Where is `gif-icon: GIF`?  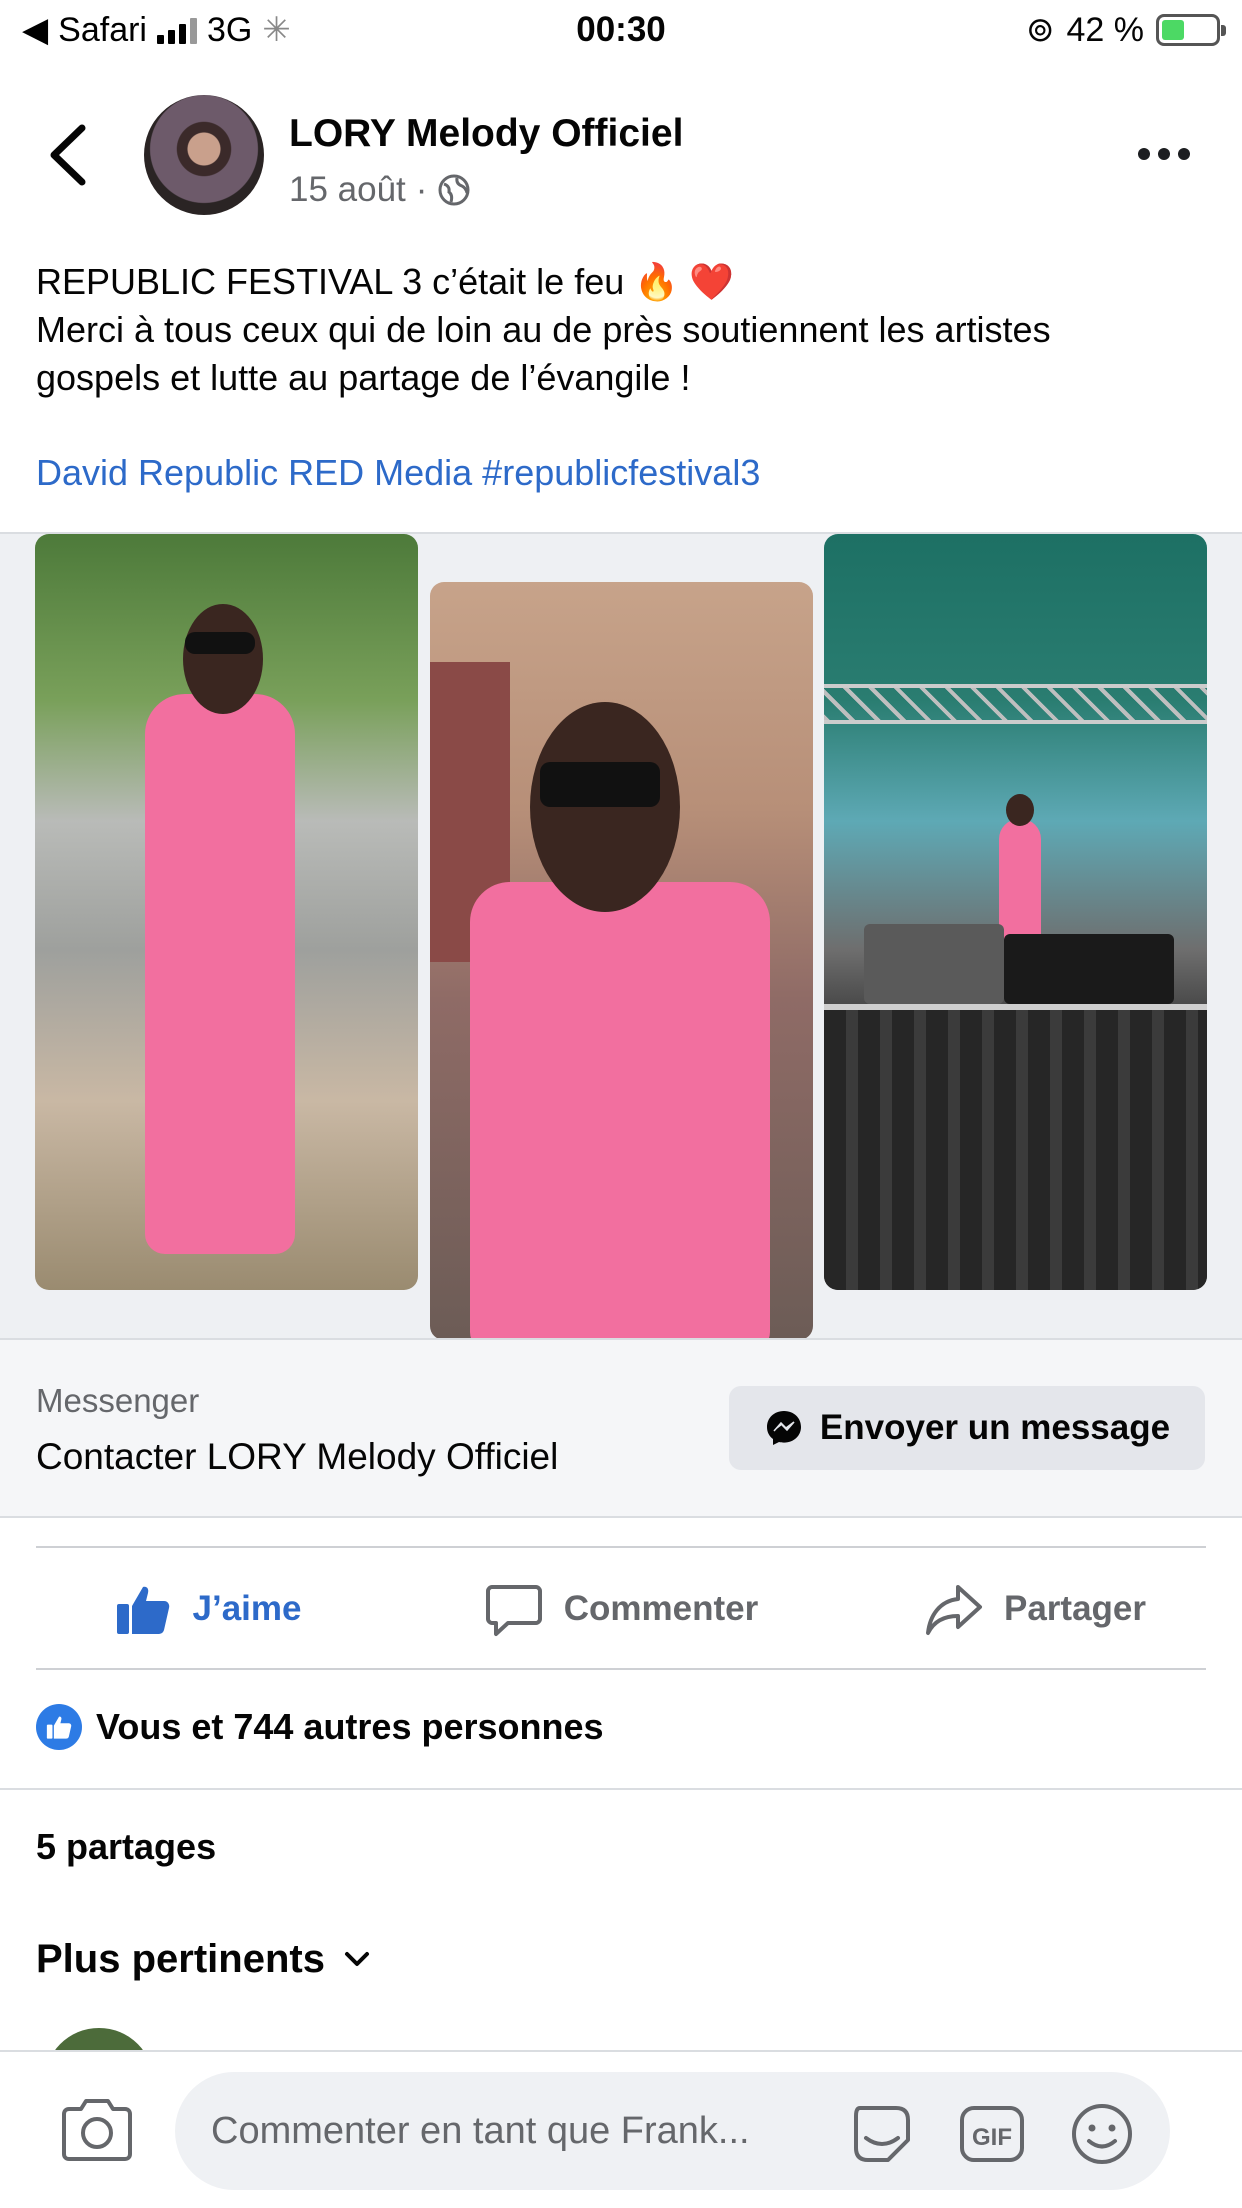 gif-icon: GIF is located at coordinates (992, 2134).